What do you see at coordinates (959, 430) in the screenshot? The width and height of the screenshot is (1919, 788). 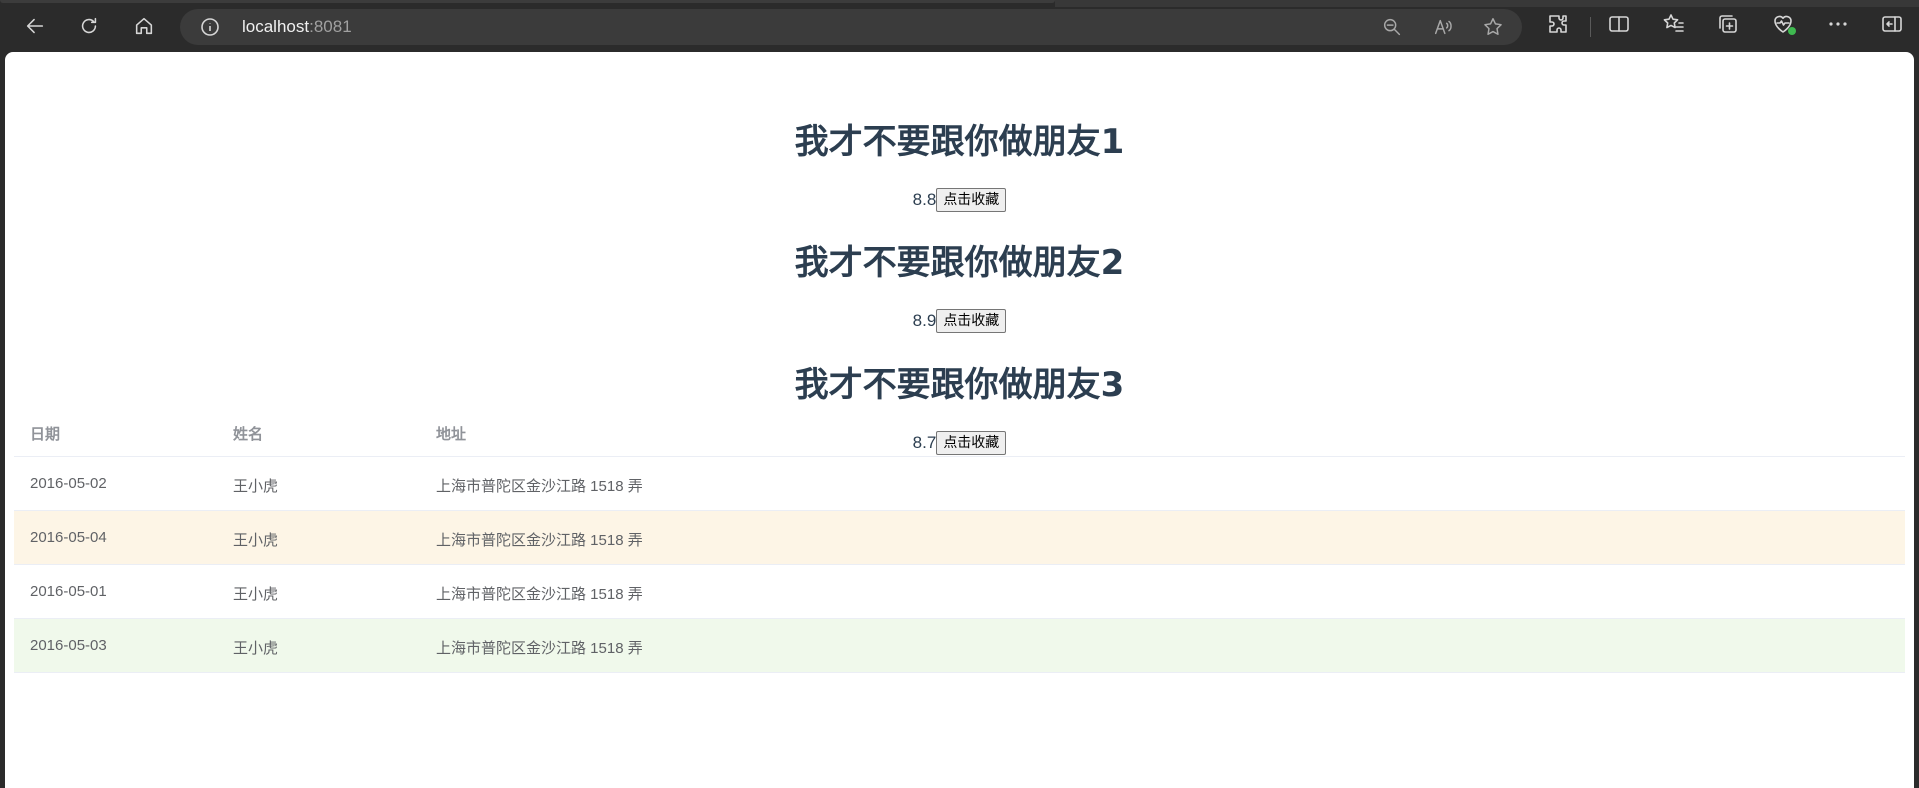 I see `table-header: 日期 姓名 地址` at bounding box center [959, 430].